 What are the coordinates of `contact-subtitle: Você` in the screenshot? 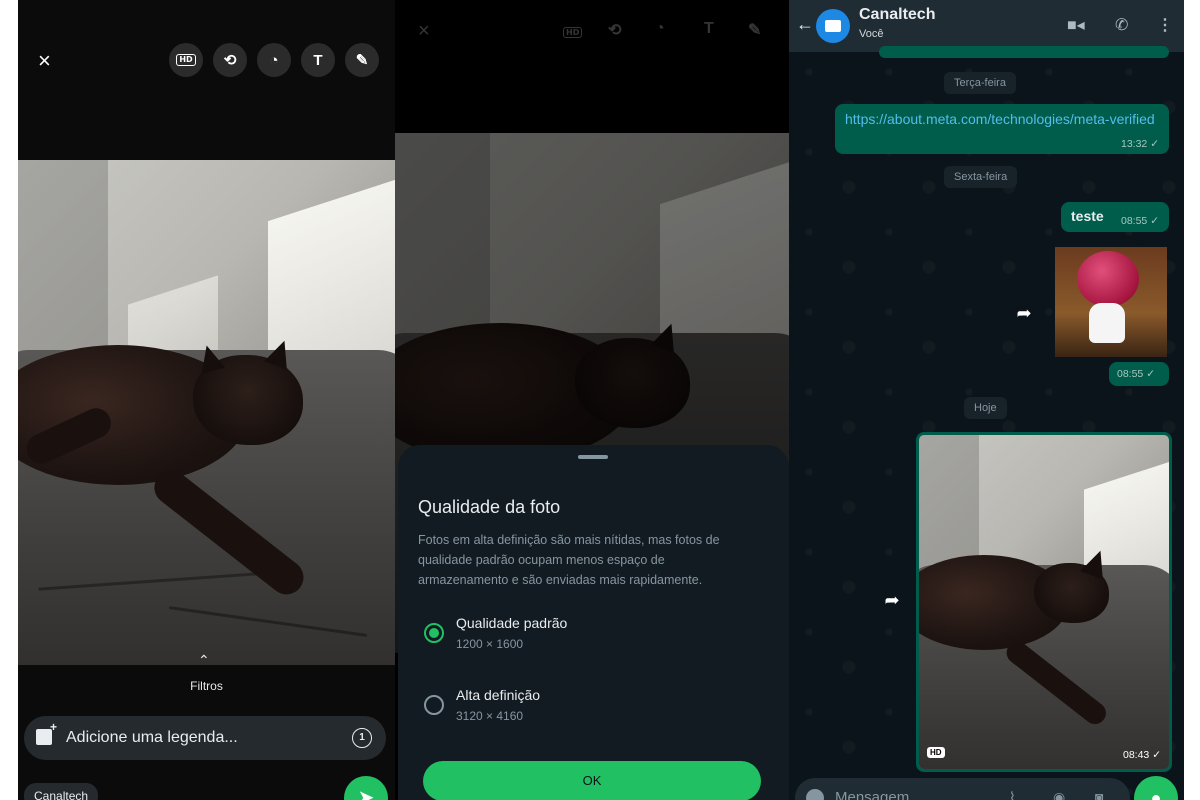 It's located at (871, 34).